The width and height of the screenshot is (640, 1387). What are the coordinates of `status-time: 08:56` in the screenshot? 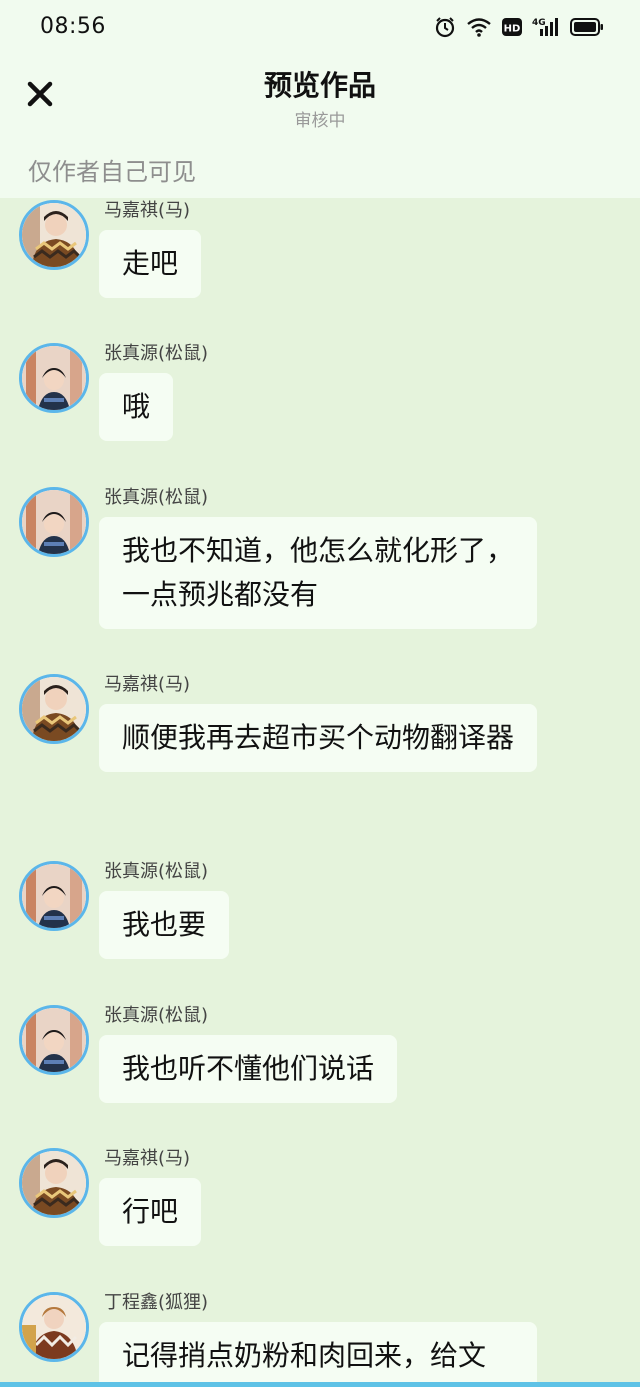 It's located at (73, 26).